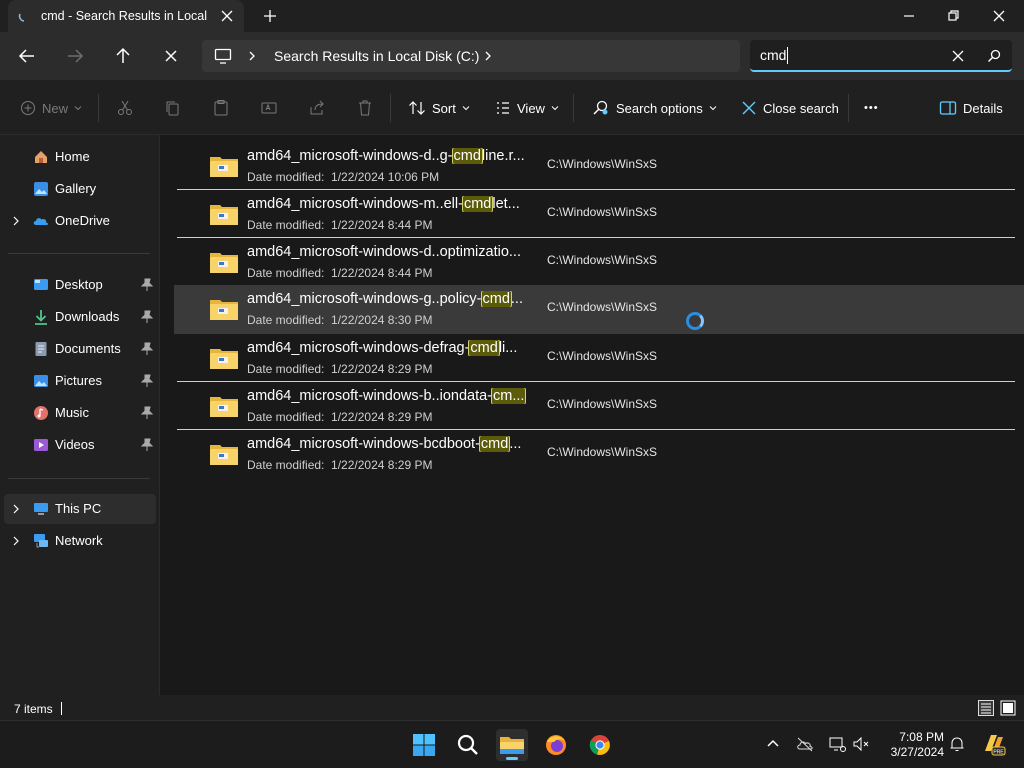  What do you see at coordinates (41, 509) in the screenshot?
I see `this-pc-icon` at bounding box center [41, 509].